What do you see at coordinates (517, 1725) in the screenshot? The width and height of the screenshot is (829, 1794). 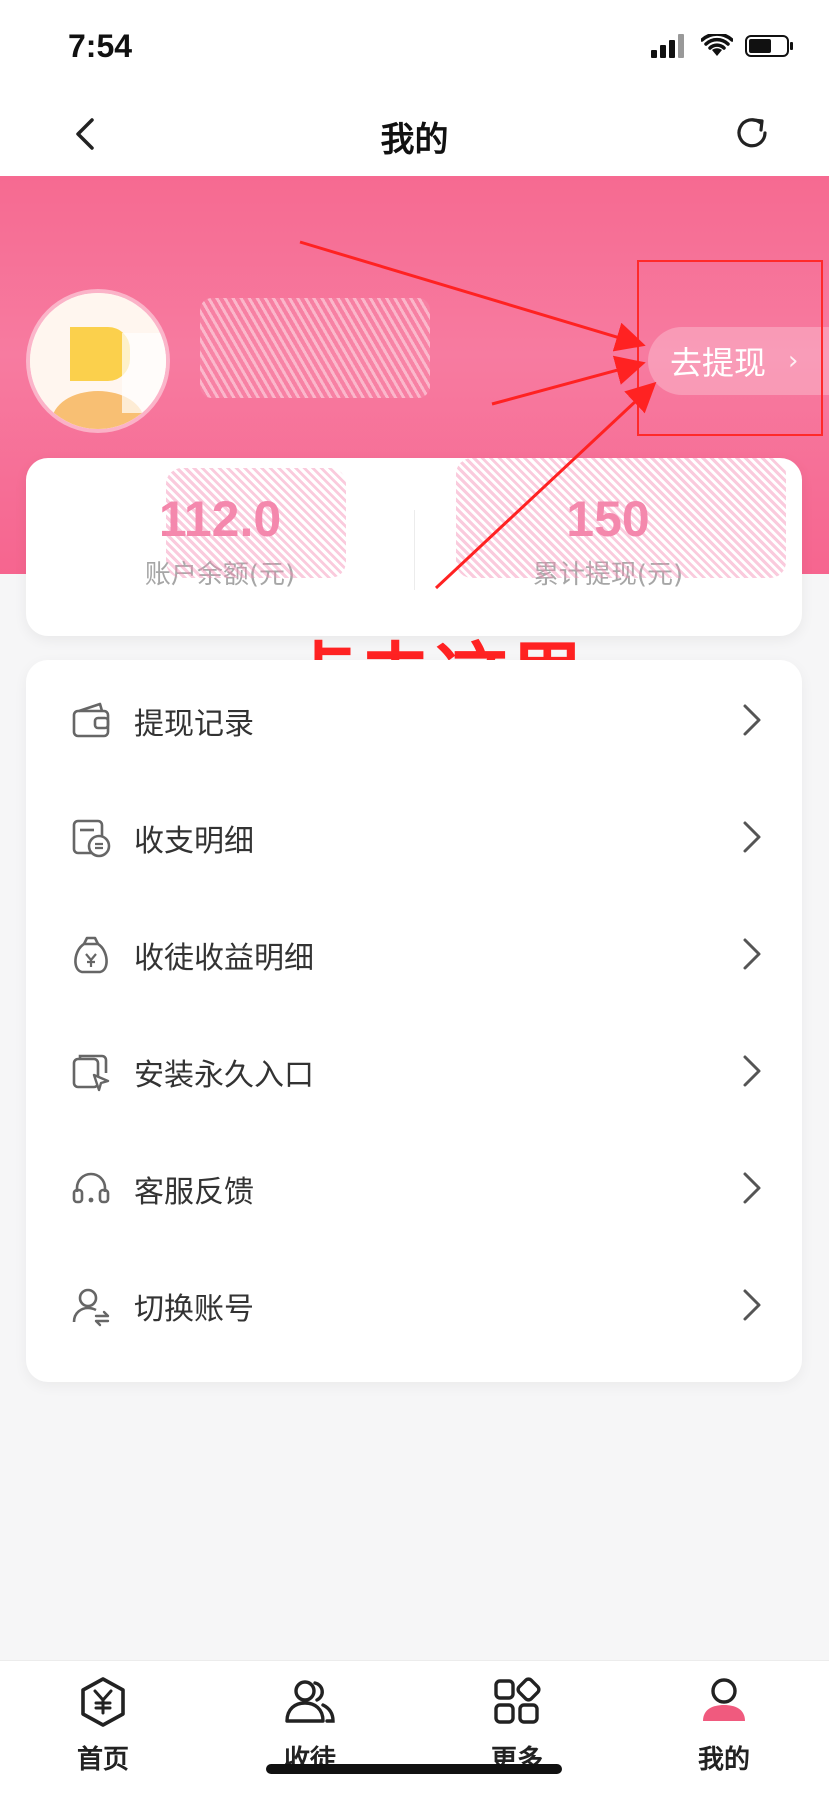 I see `tab-more: 更多` at bounding box center [517, 1725].